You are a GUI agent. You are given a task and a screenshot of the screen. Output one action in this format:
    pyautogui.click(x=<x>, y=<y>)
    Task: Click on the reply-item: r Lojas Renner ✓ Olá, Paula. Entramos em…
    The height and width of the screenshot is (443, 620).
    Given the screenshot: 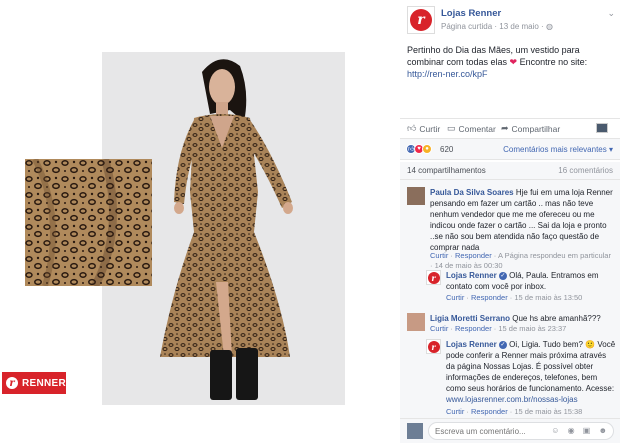 What is the action you would take?
    pyautogui.click(x=521, y=286)
    